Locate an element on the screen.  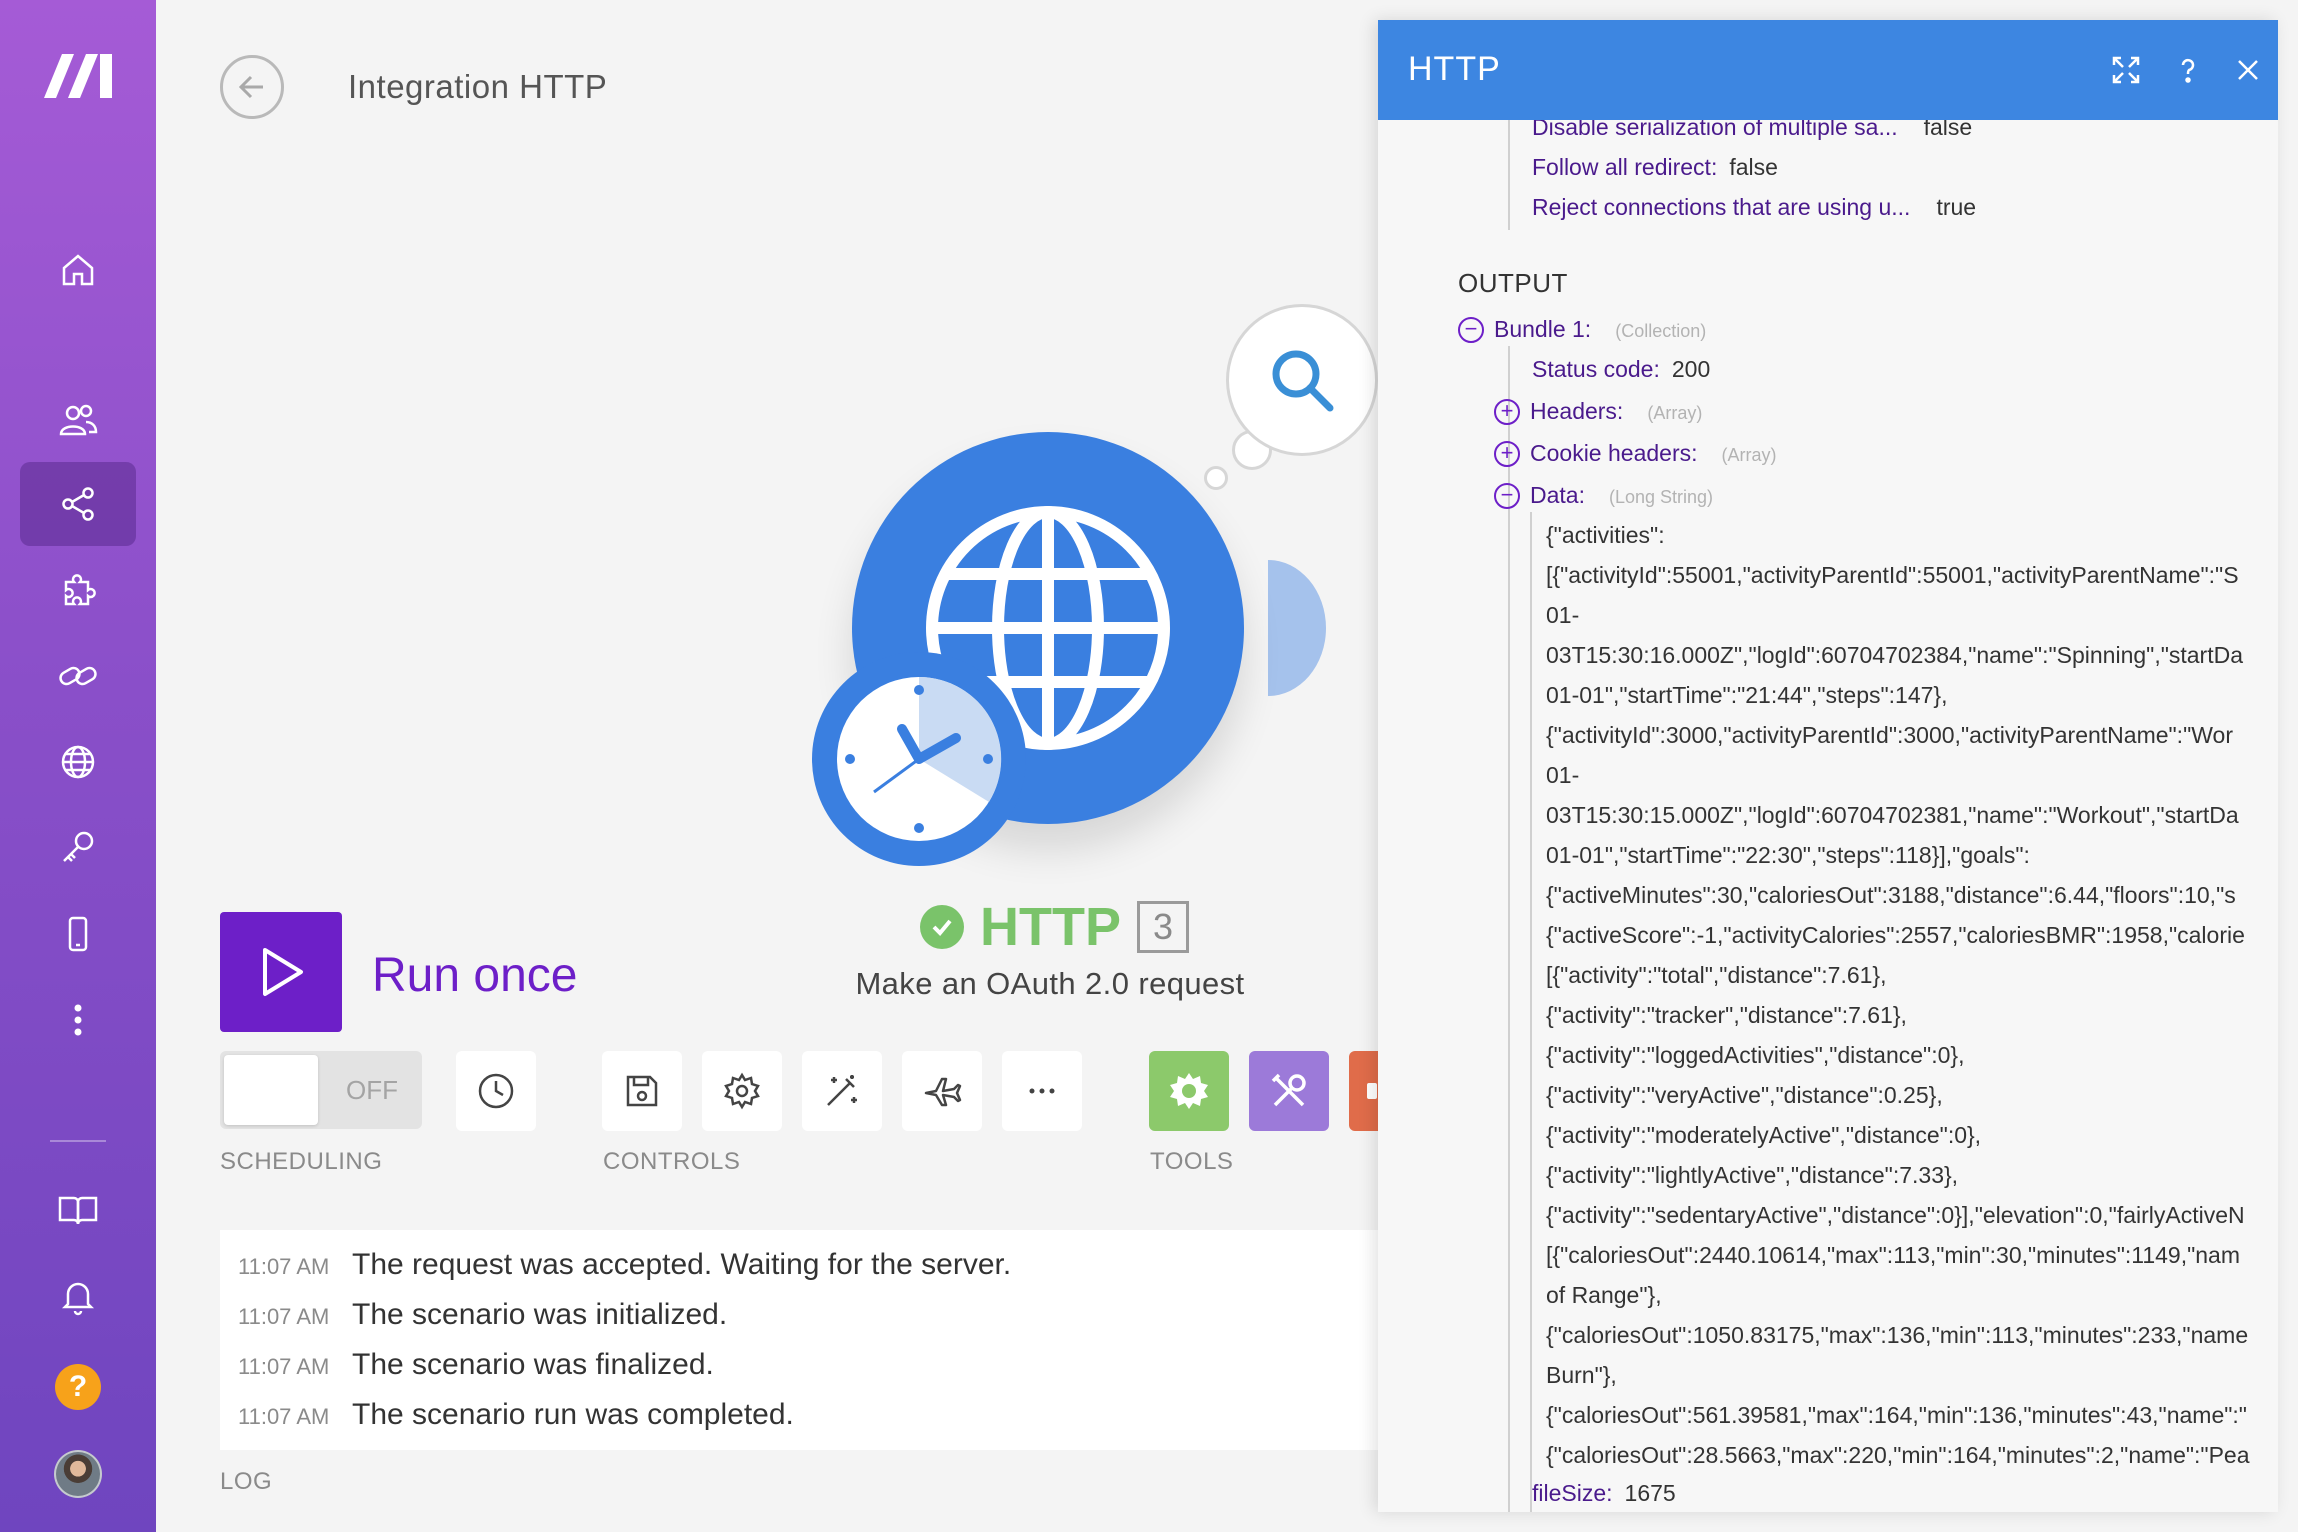
arrow-left-icon is located at coordinates (250, 87).